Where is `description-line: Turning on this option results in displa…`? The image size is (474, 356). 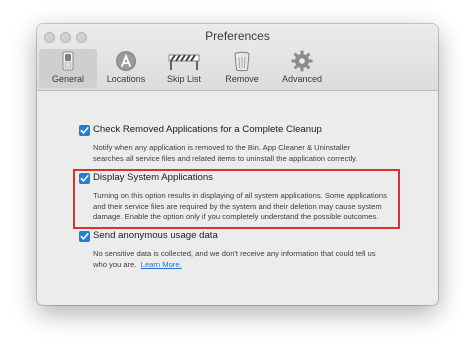 description-line: Turning on this option results in displa… is located at coordinates (240, 195).